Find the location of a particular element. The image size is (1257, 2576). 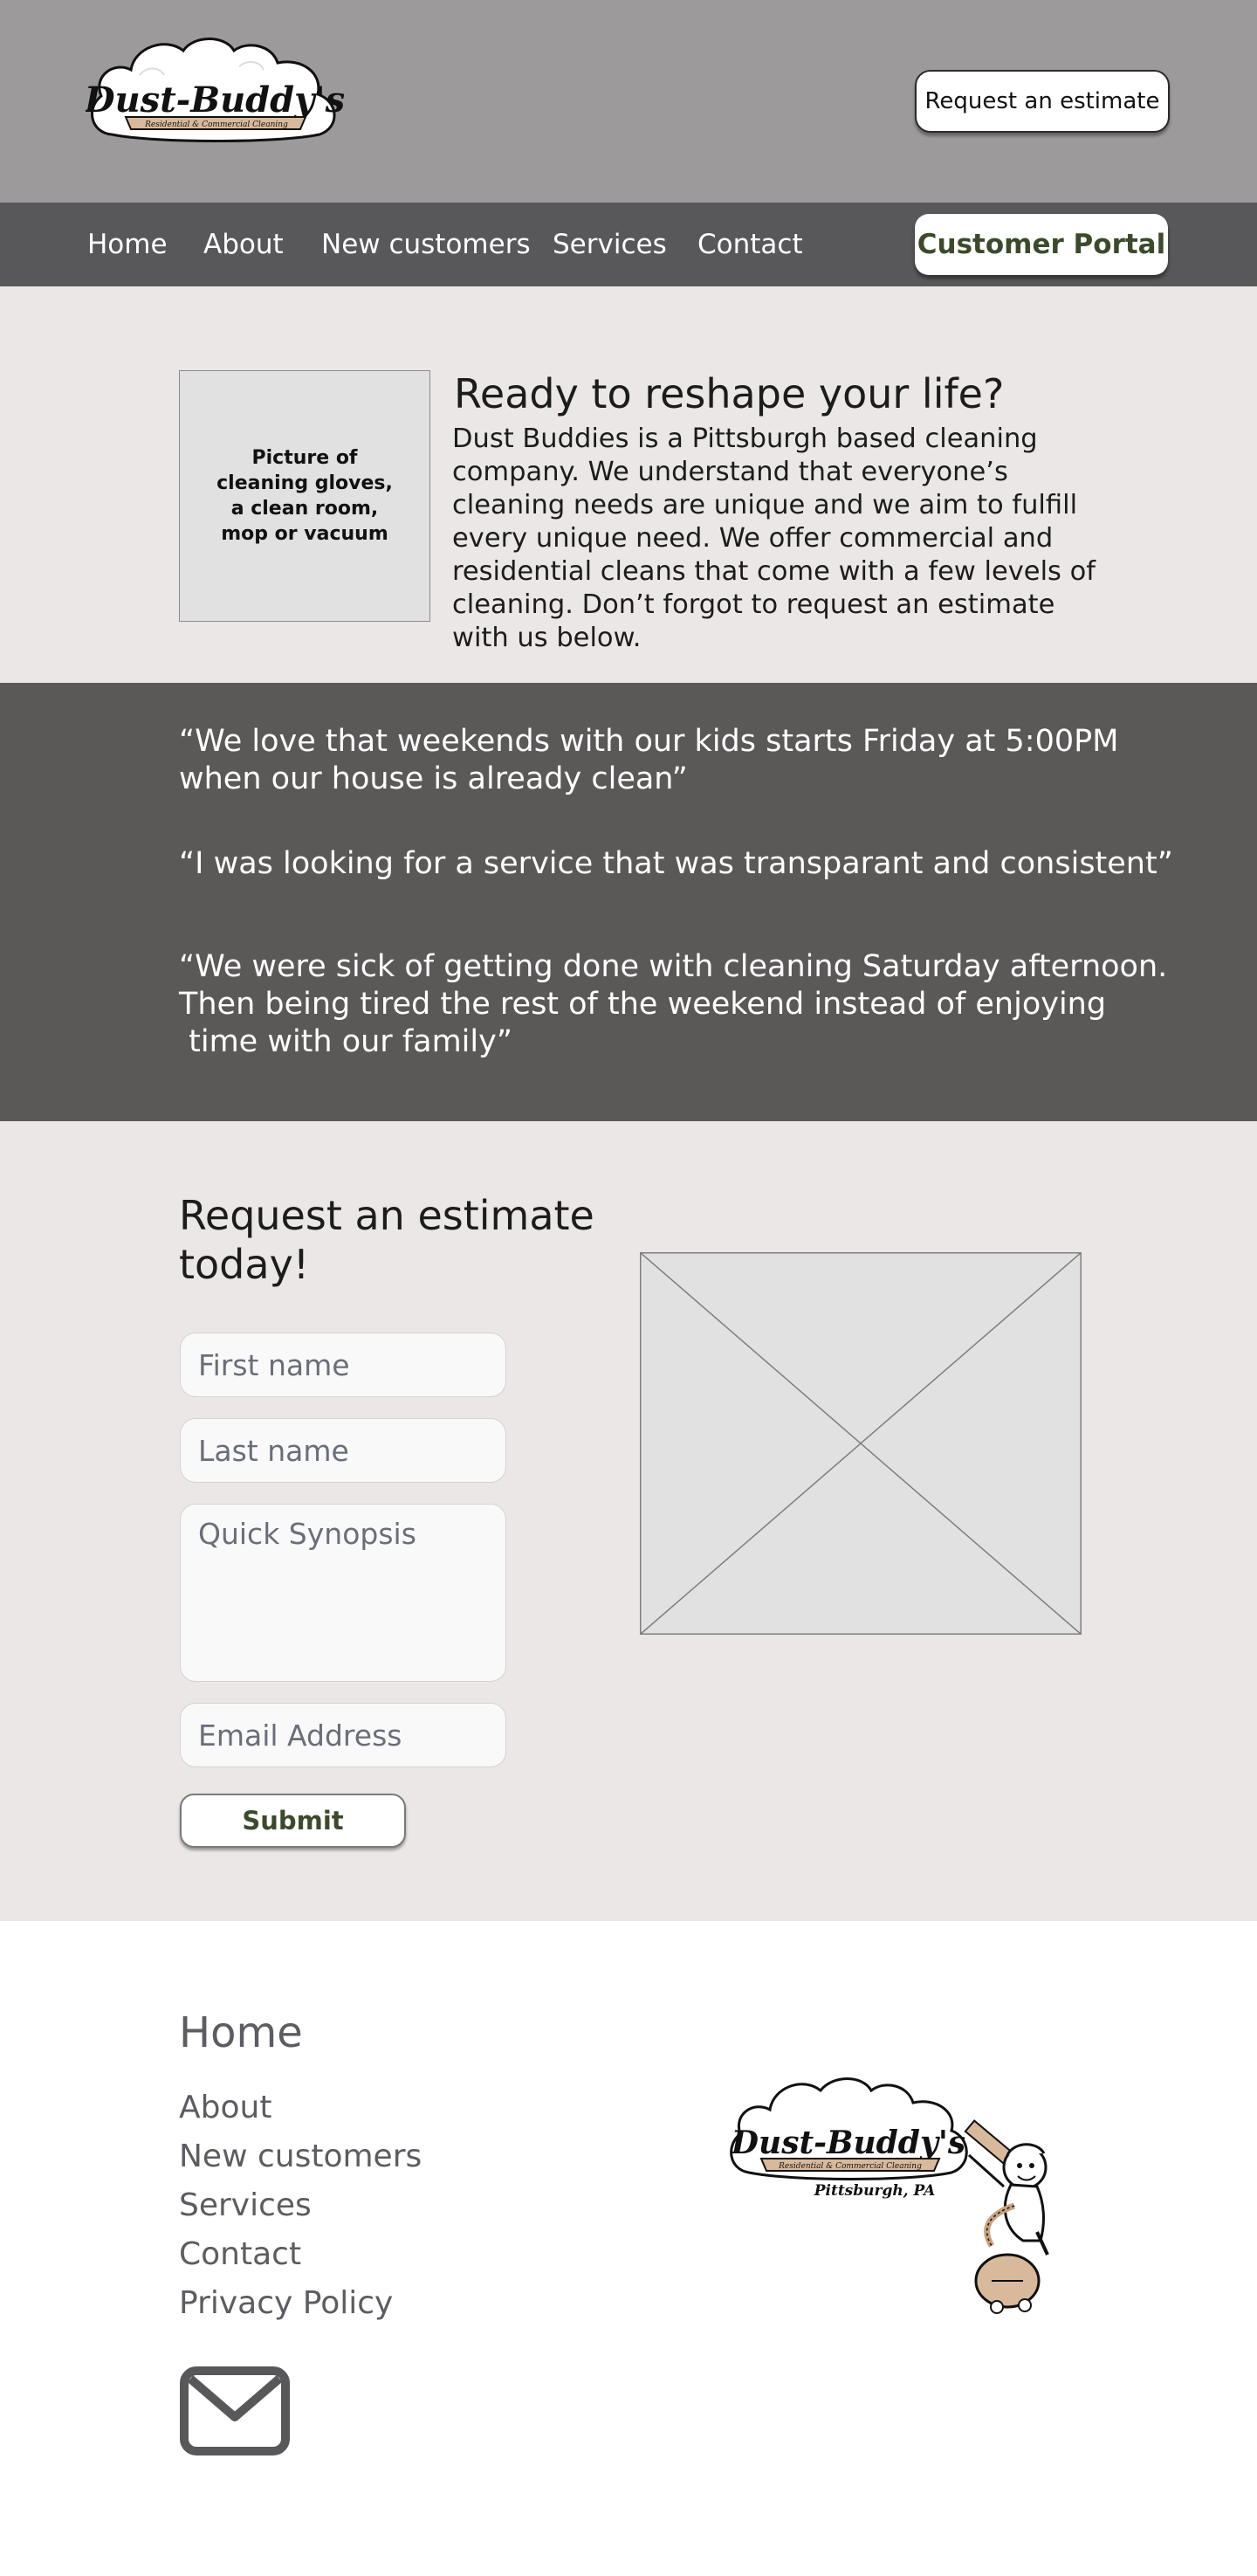

submit-button: Submit is located at coordinates (293, 1821).